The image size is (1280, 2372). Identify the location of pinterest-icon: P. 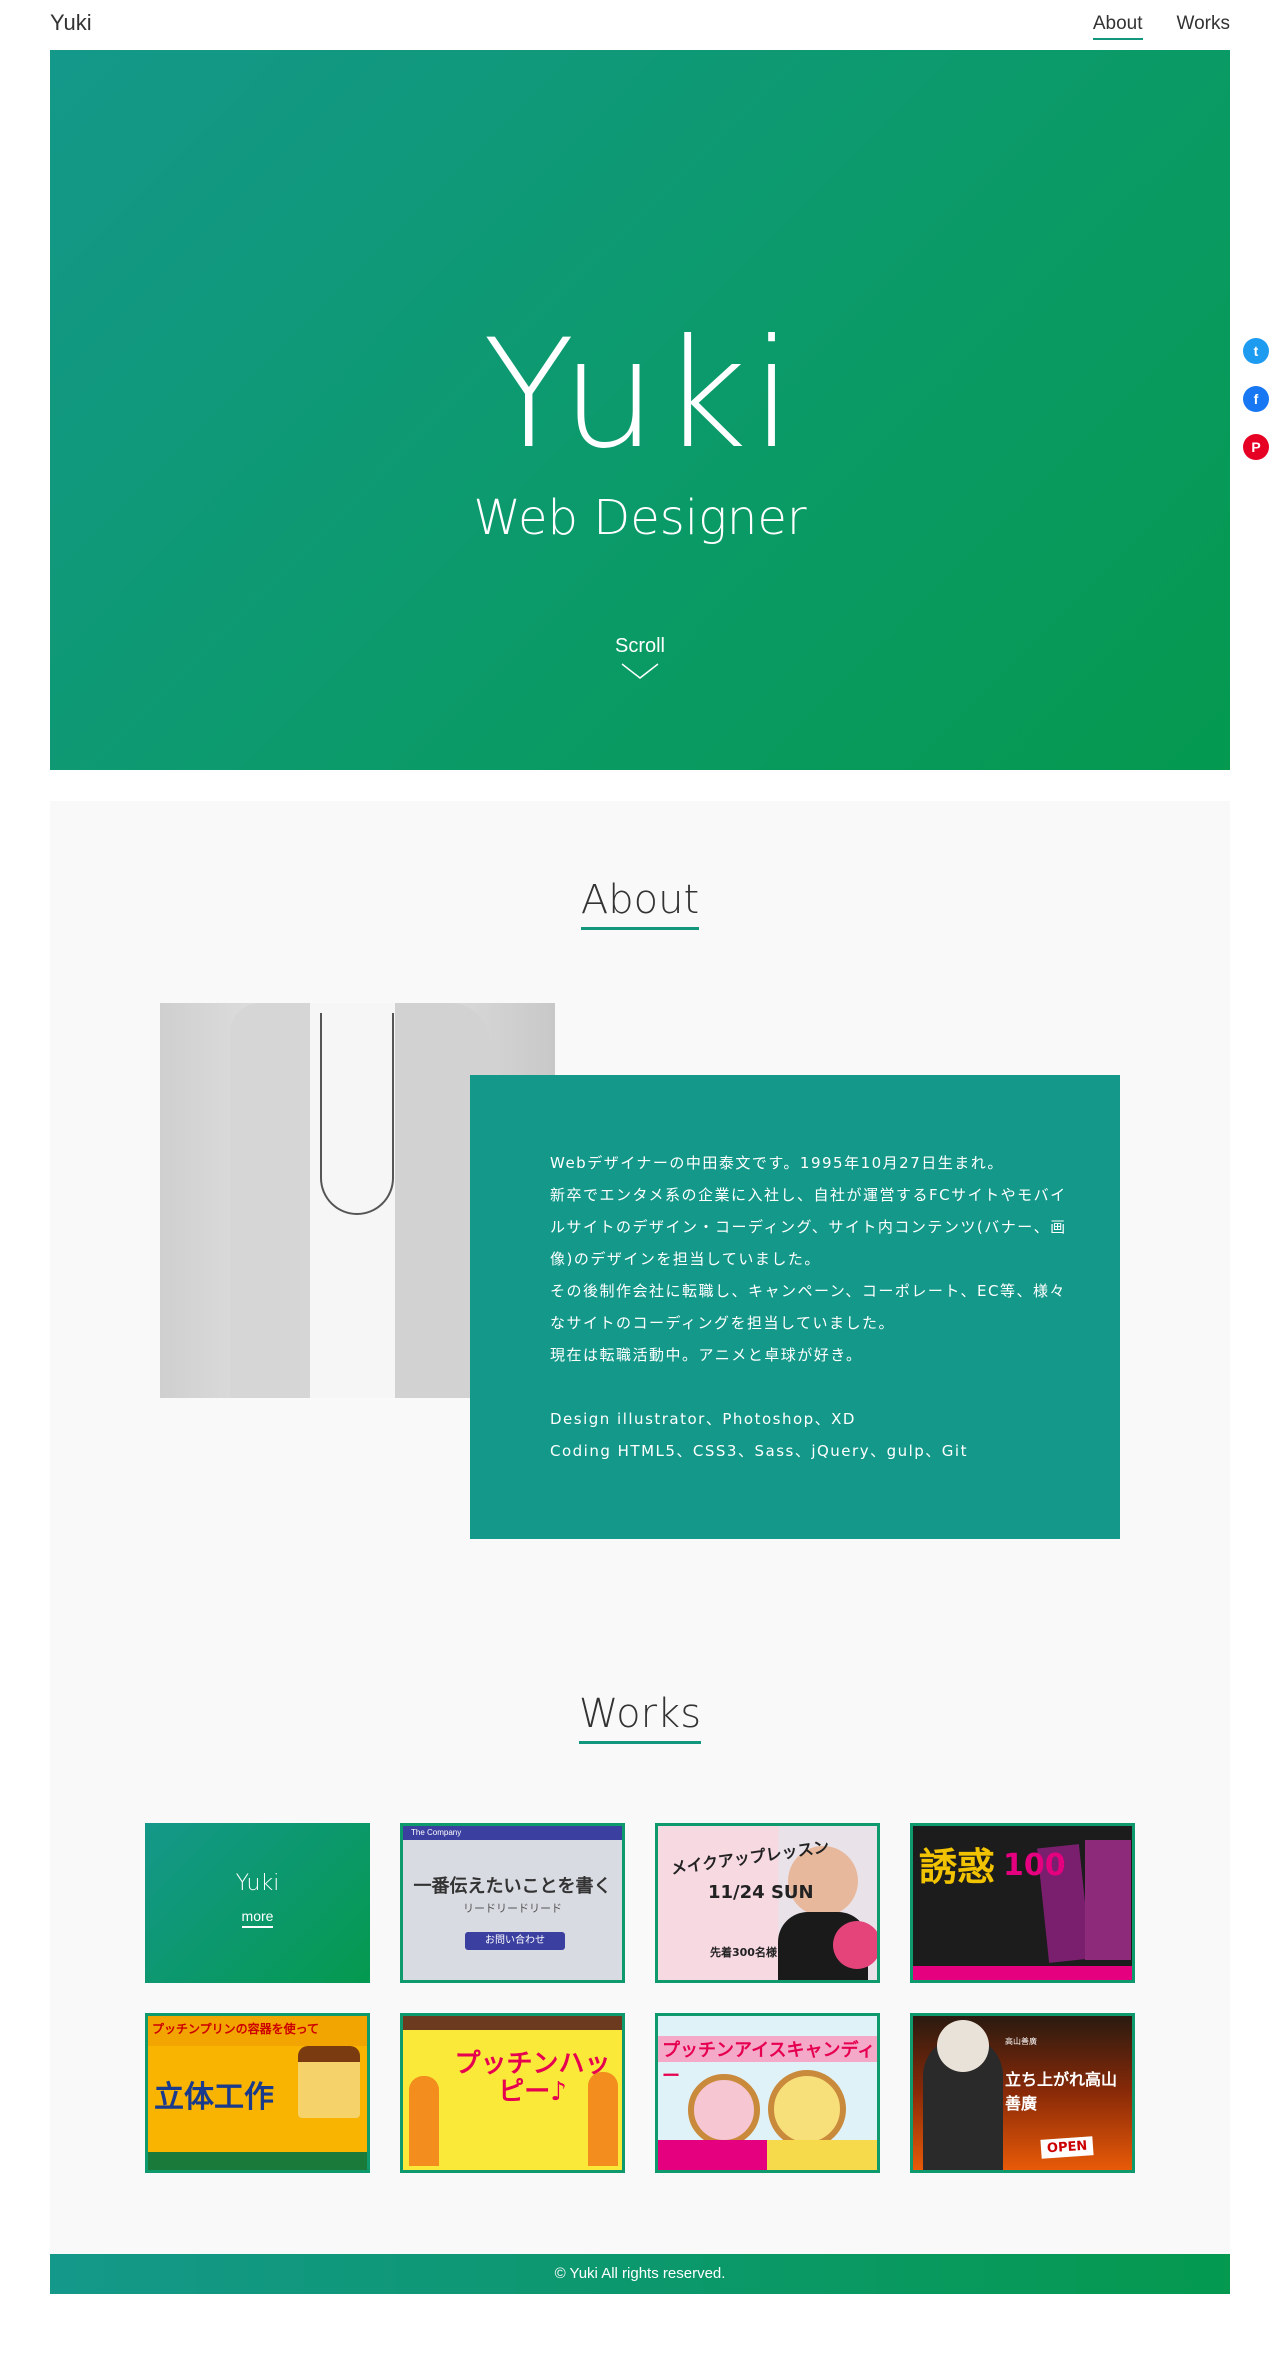
(1256, 447).